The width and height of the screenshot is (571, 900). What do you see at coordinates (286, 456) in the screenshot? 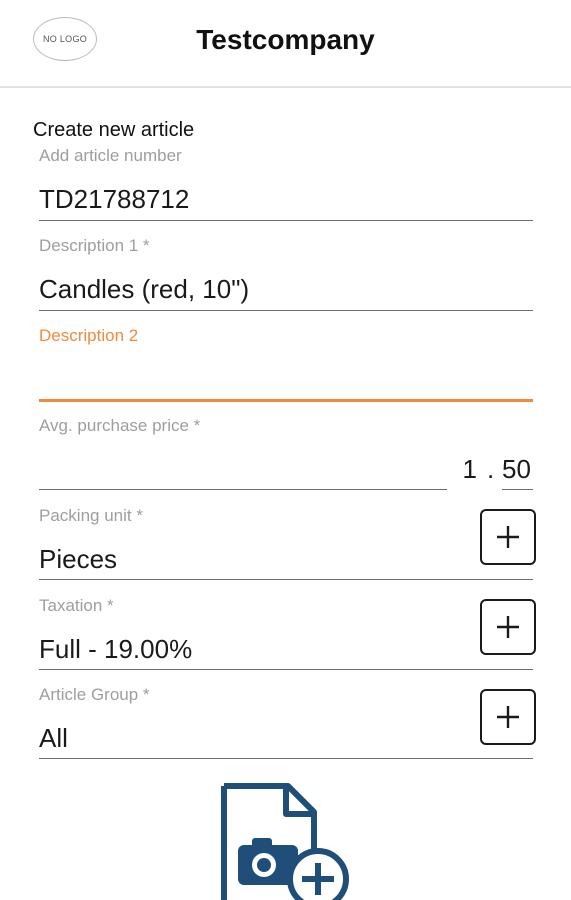
I see `price-field: Avg. purchase price * 1 . 50` at bounding box center [286, 456].